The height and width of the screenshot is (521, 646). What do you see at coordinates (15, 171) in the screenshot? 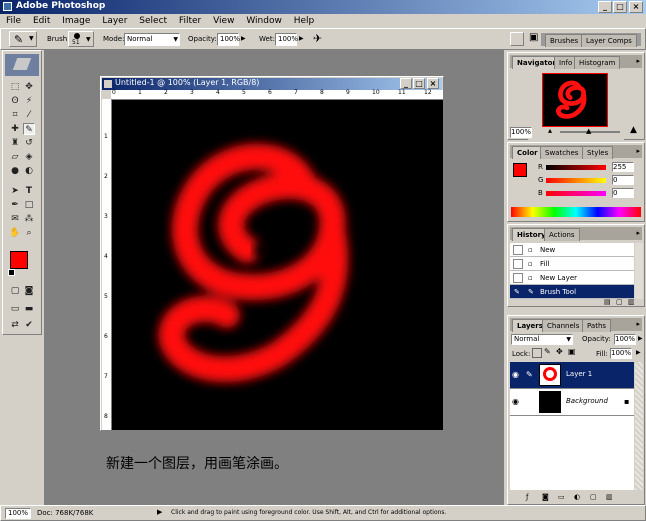
I see `blur-tool-icon: ●` at bounding box center [15, 171].